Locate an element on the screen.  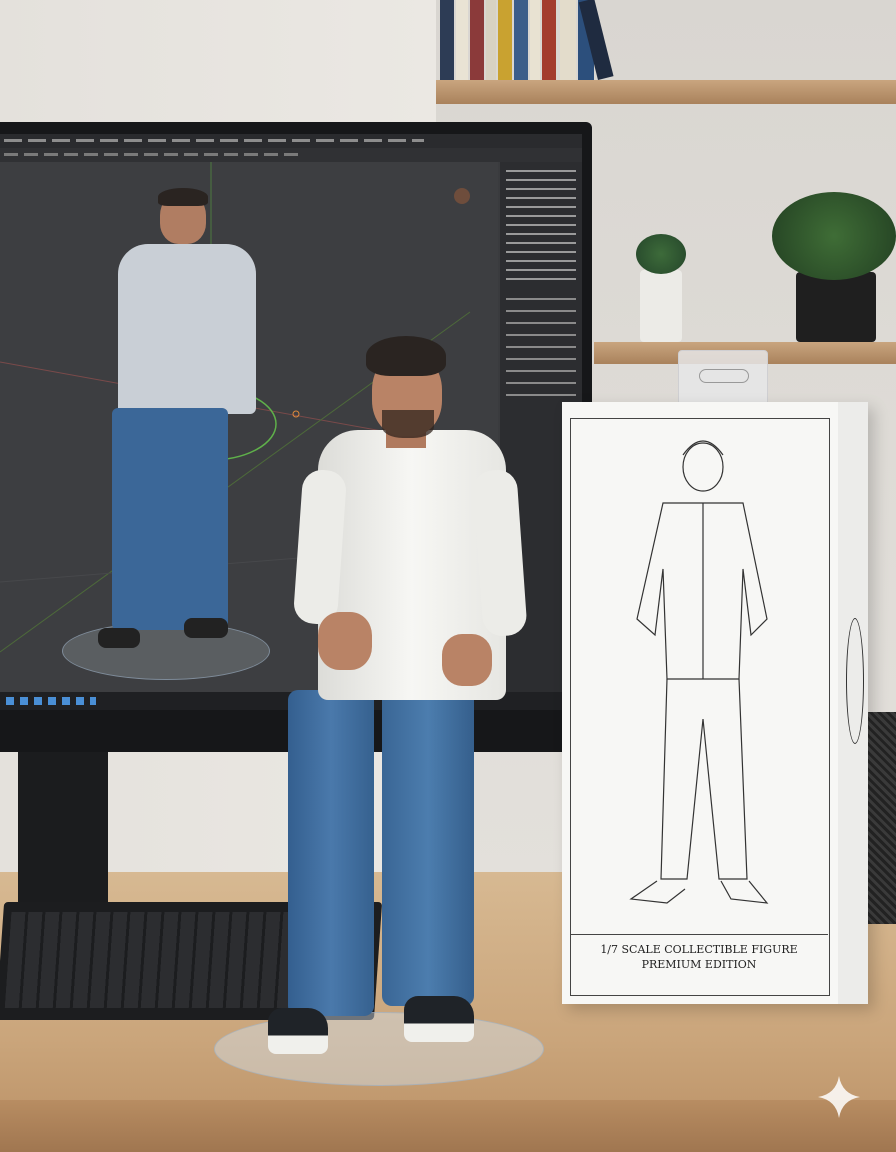
properties-rows is located at coordinates (541, 348).